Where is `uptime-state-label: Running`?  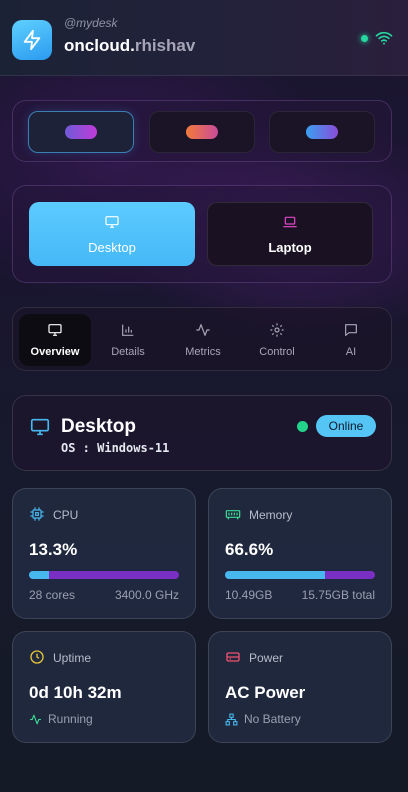 uptime-state-label: Running is located at coordinates (70, 719).